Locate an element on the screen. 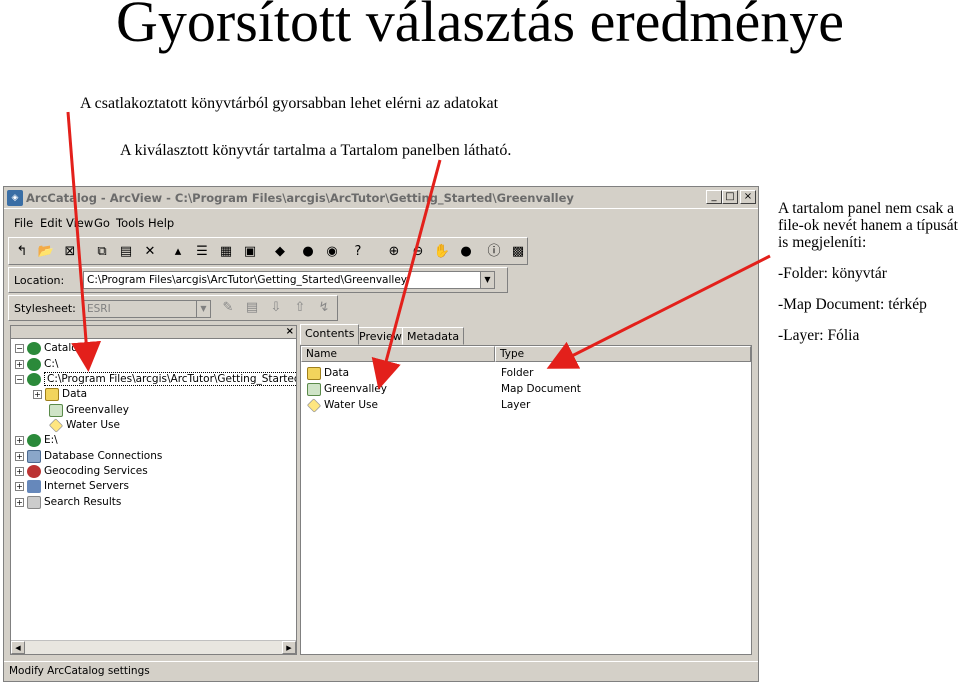  tree-item-search-results: + Search Results is located at coordinates (68, 502).